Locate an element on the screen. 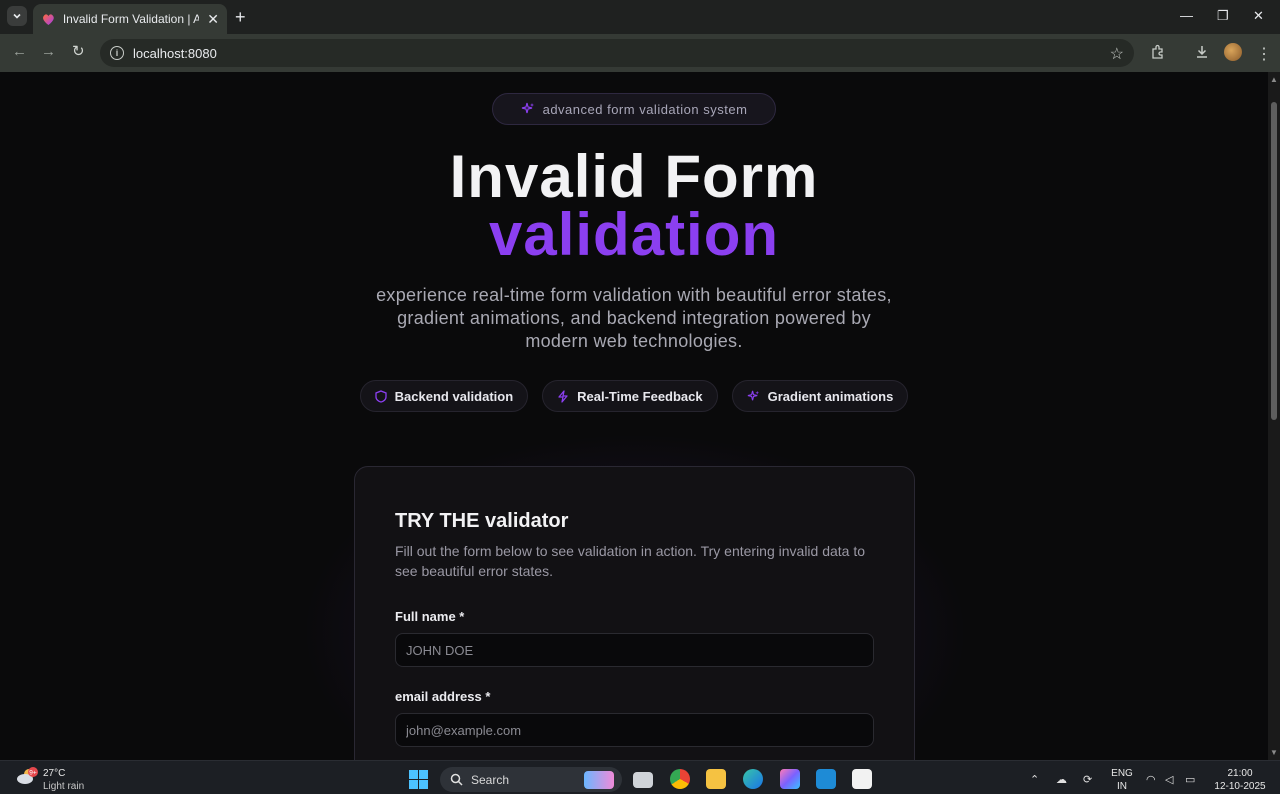 Image resolution: width=1280 pixels, height=794 pixels. extensions-icon is located at coordinates (1158, 52).